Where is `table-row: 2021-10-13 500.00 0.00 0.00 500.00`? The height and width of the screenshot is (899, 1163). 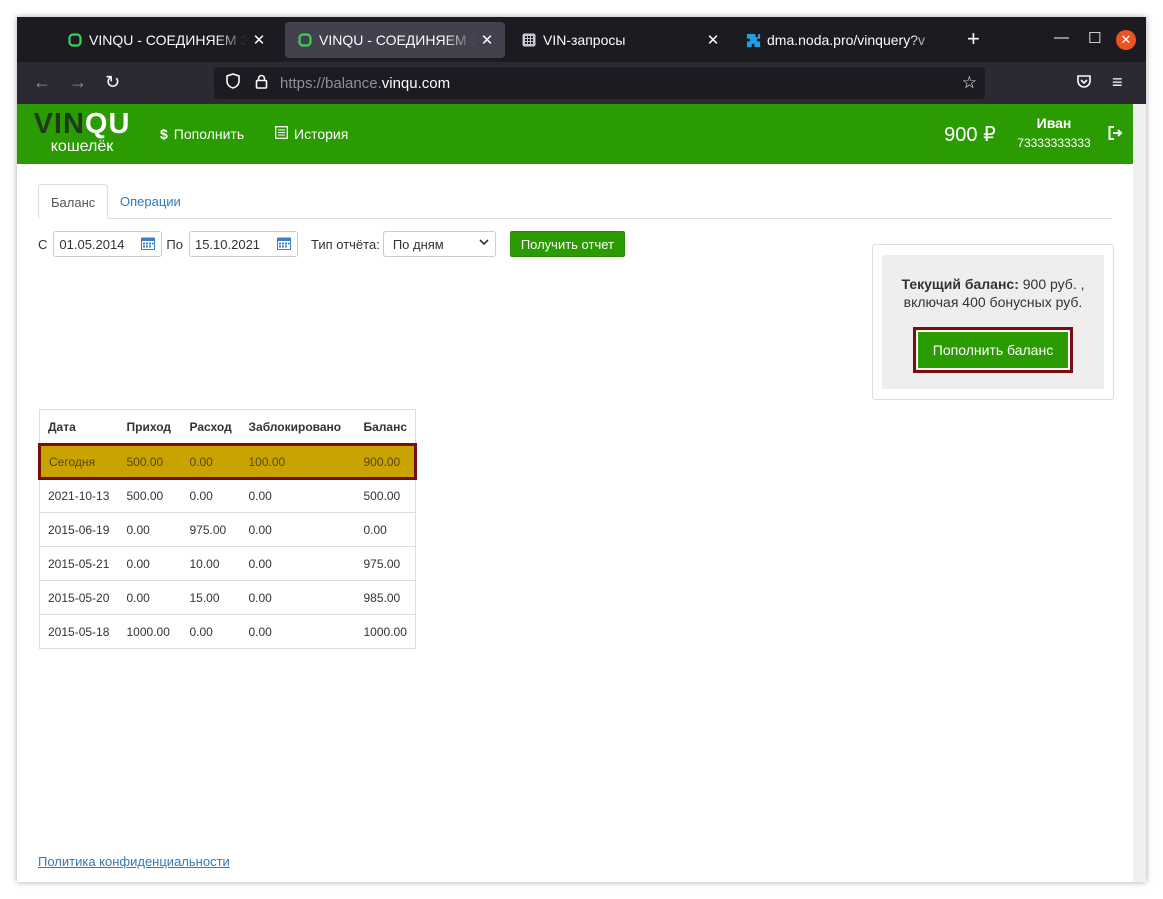
table-row: 2021-10-13 500.00 0.00 0.00 500.00 is located at coordinates (227, 495).